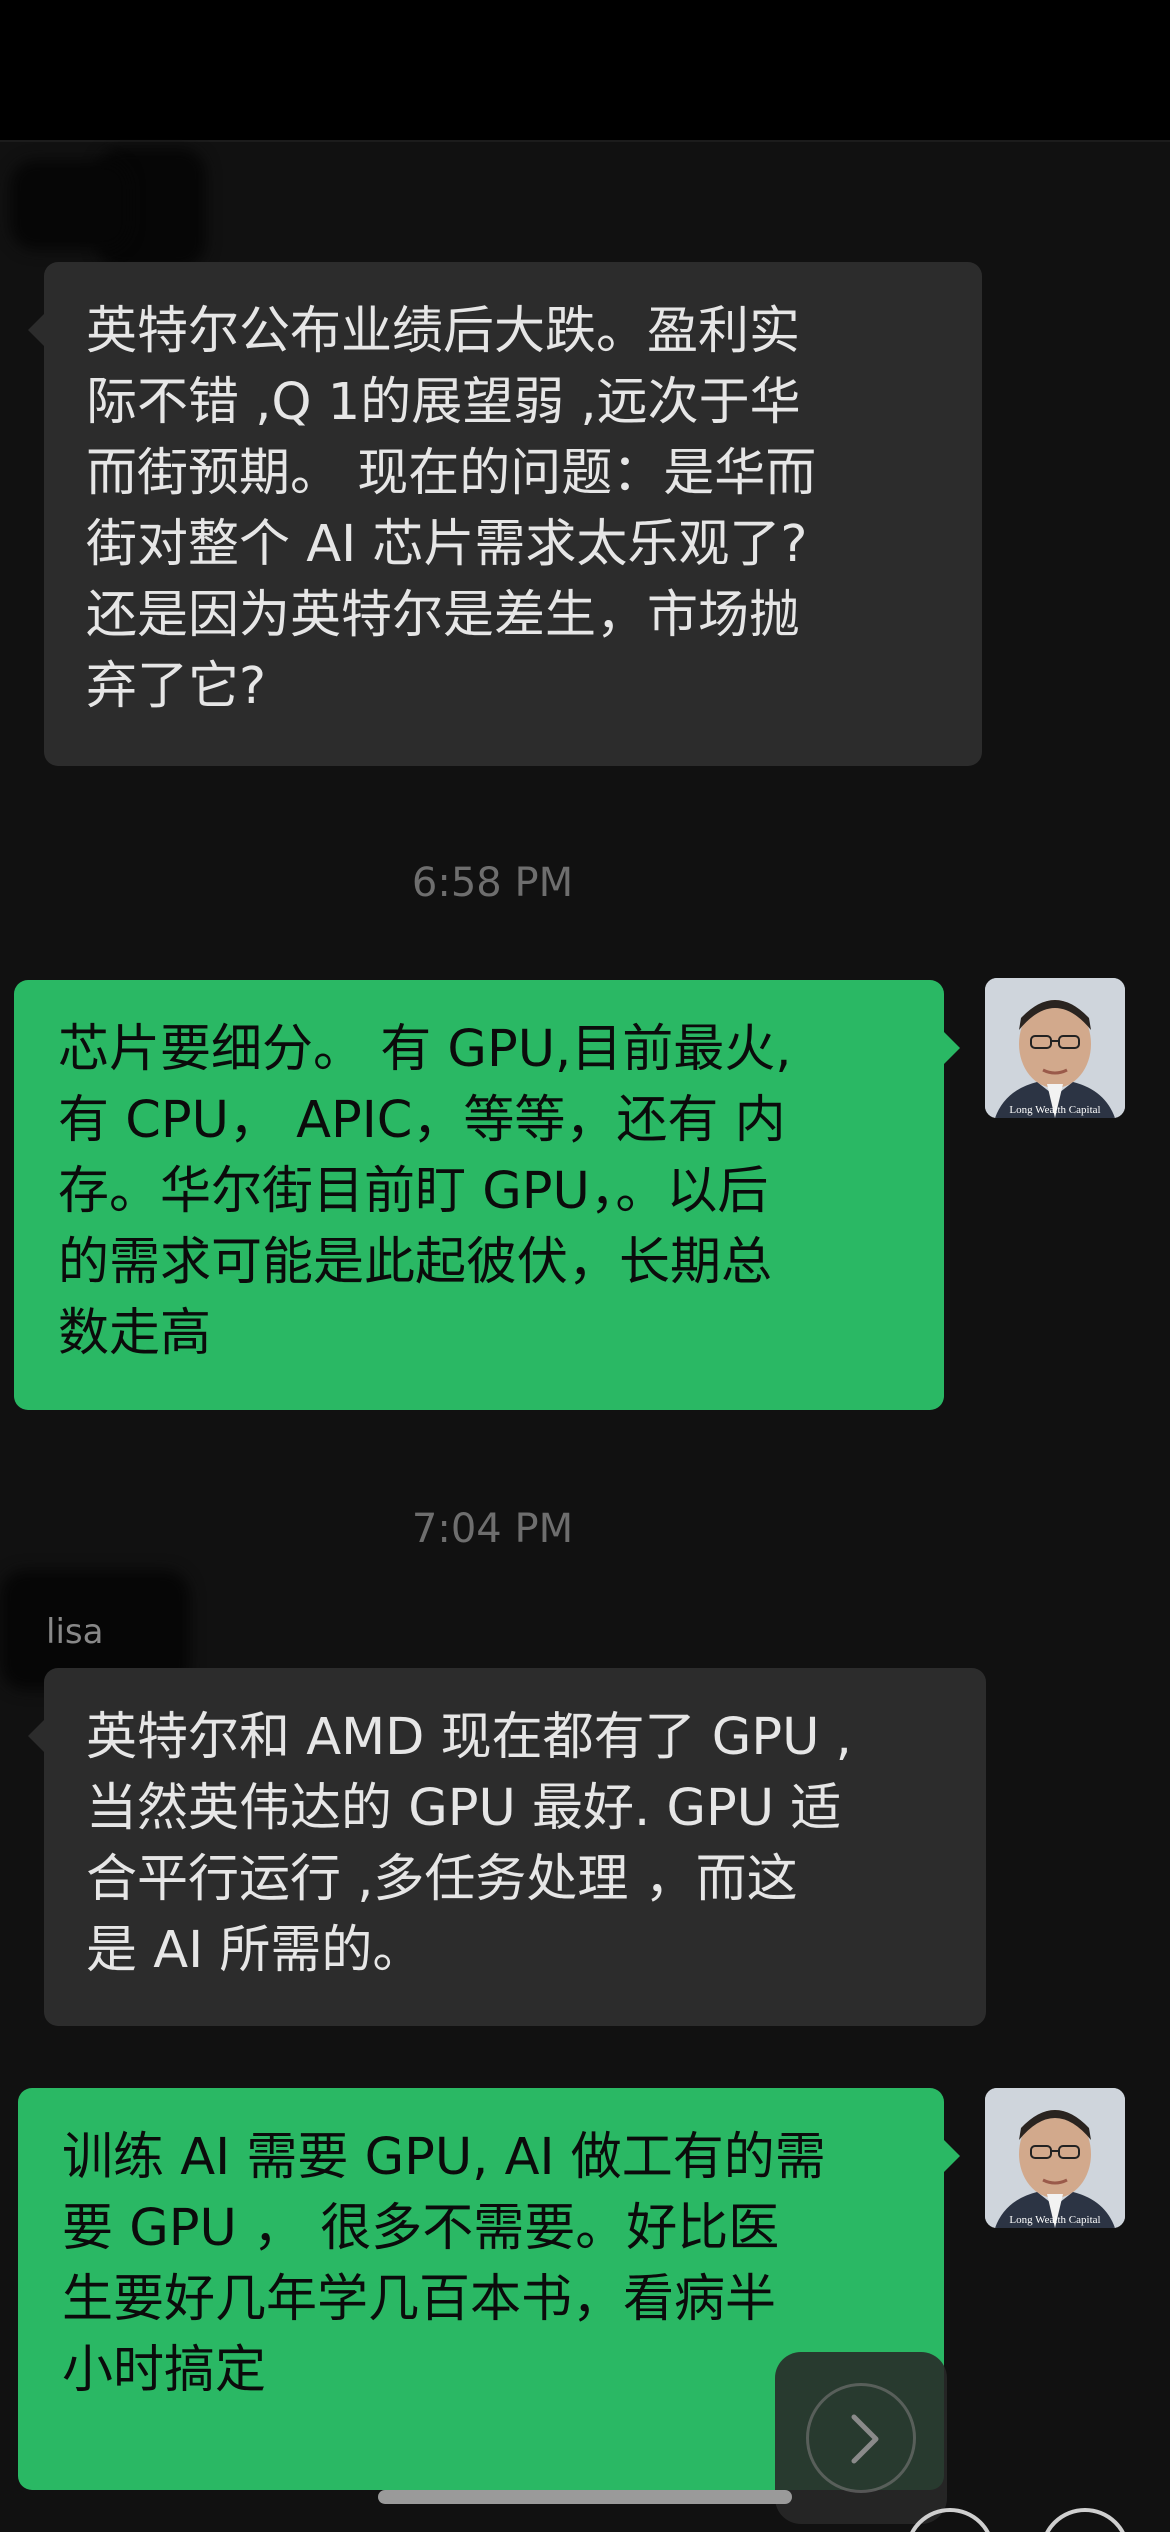 This screenshot has height=2532, width=1170. What do you see at coordinates (75, 1632) in the screenshot?
I see `sender-name: lisa` at bounding box center [75, 1632].